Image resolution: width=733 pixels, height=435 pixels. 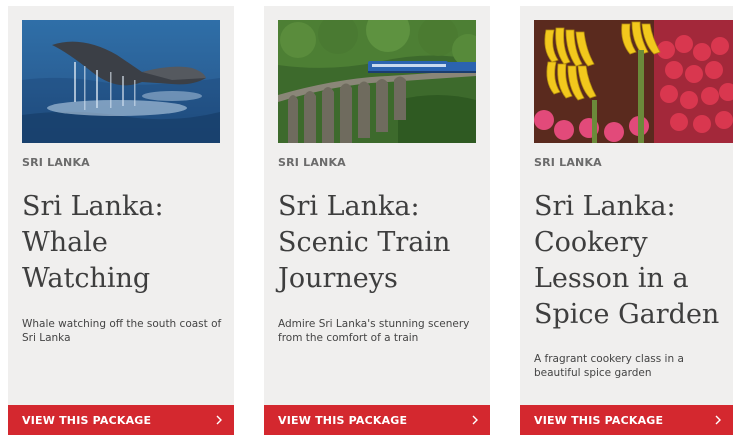 I want to click on whale-tail-photo, so click(x=121, y=81).